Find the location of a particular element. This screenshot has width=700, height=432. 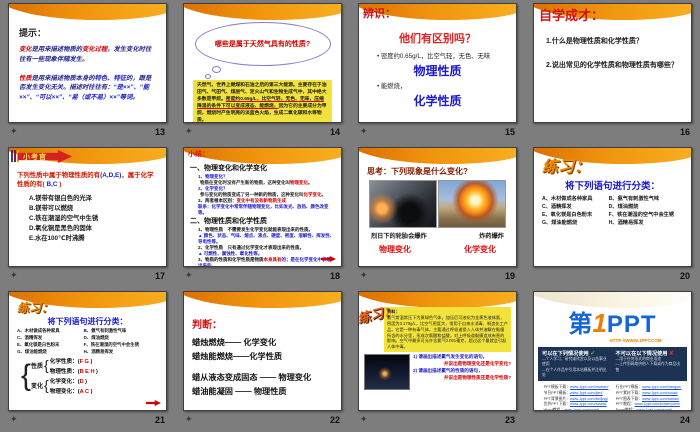

link: www.1ppt.com/hangye/ is located at coordinates (661, 387).